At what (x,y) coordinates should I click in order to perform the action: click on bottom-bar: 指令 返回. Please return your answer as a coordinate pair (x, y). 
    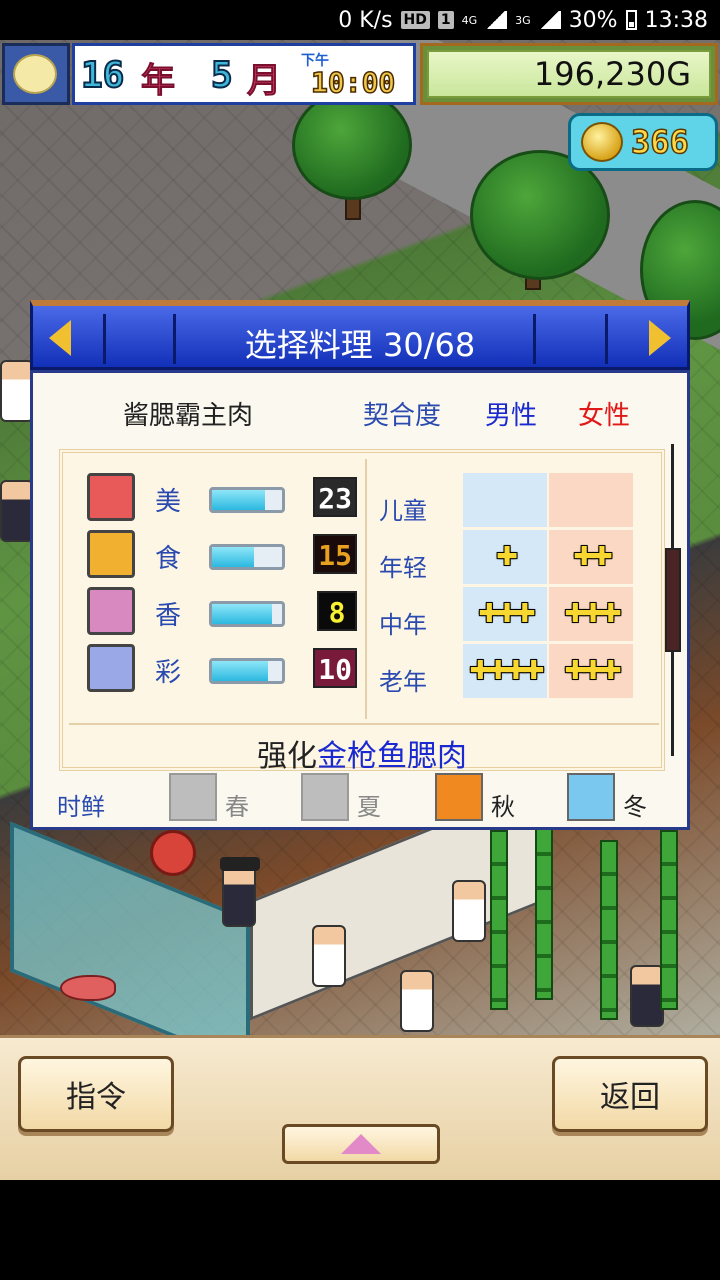
    Looking at the image, I should click on (360, 1107).